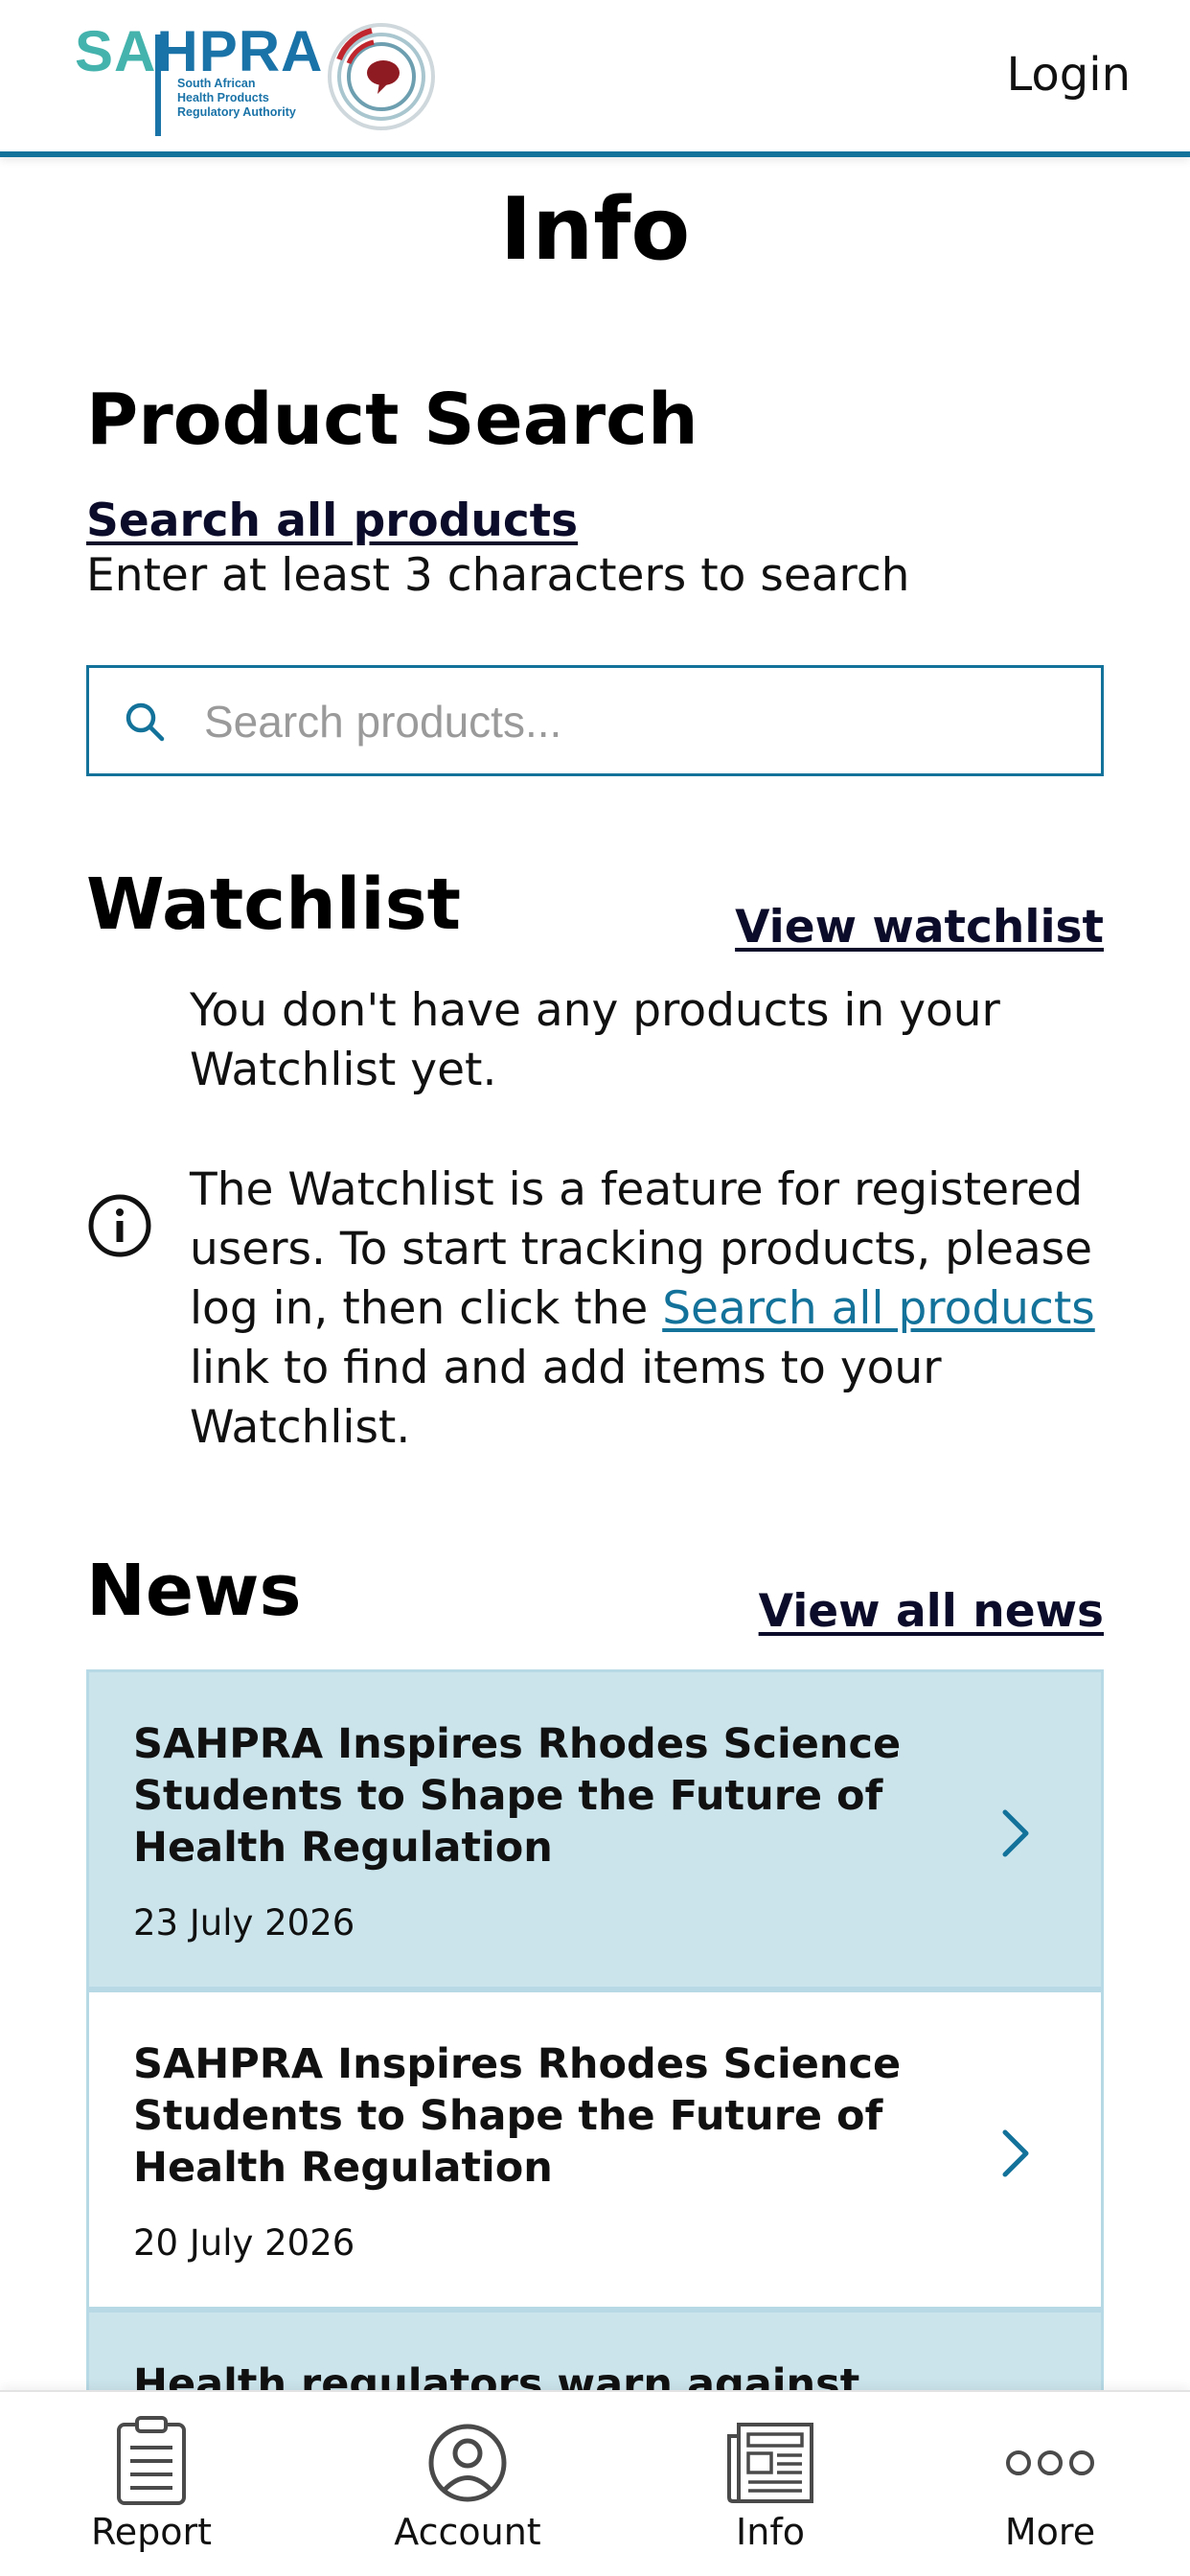 The image size is (1190, 2576). I want to click on inline-search-all-products-link: Search all products, so click(879, 1308).